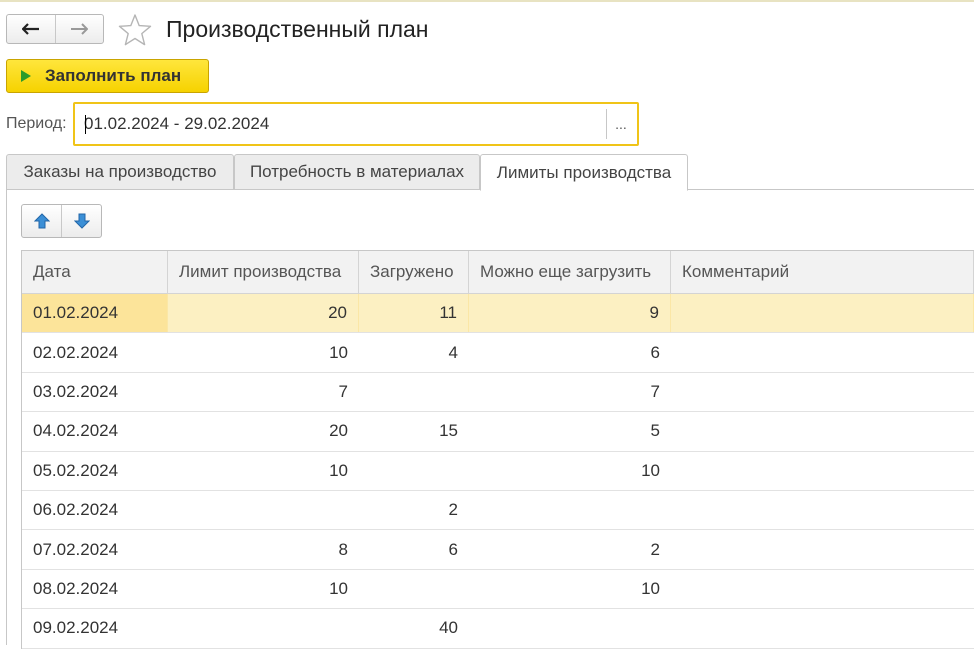  What do you see at coordinates (95, 313) in the screenshot?
I see `cell-date: 01.02.2024` at bounding box center [95, 313].